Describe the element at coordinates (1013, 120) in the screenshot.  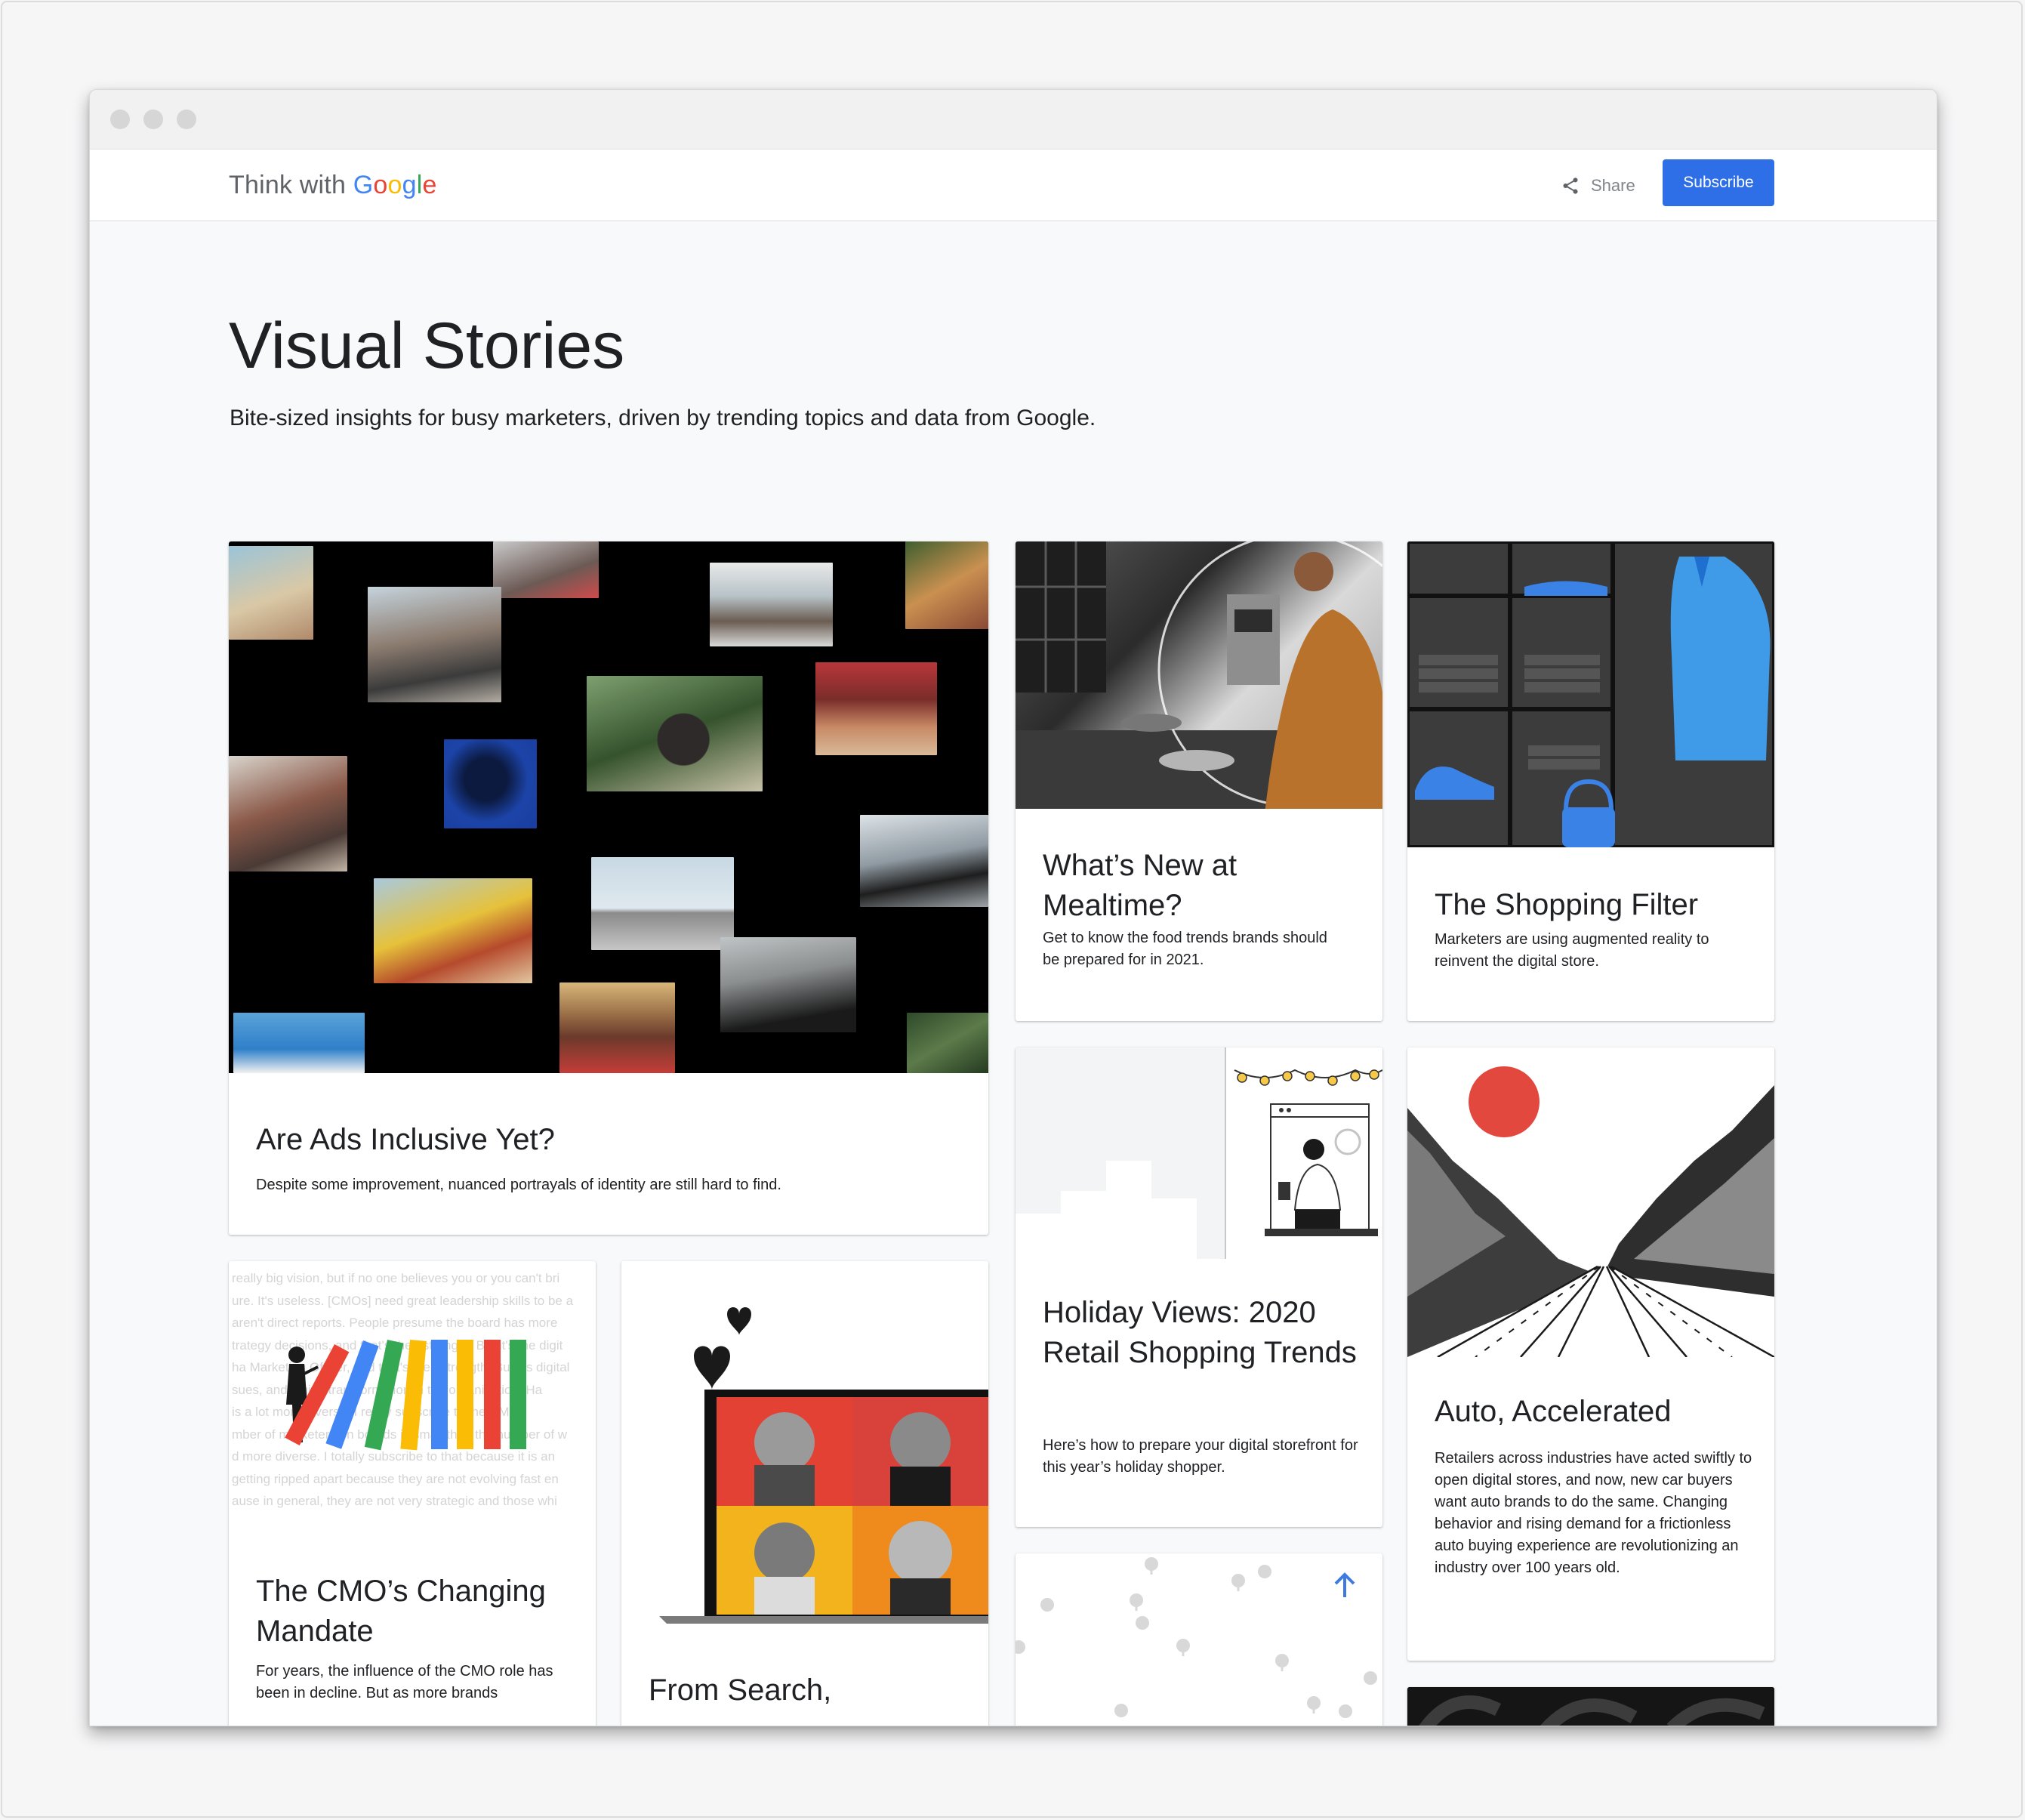
I see `browser-titlebar` at that location.